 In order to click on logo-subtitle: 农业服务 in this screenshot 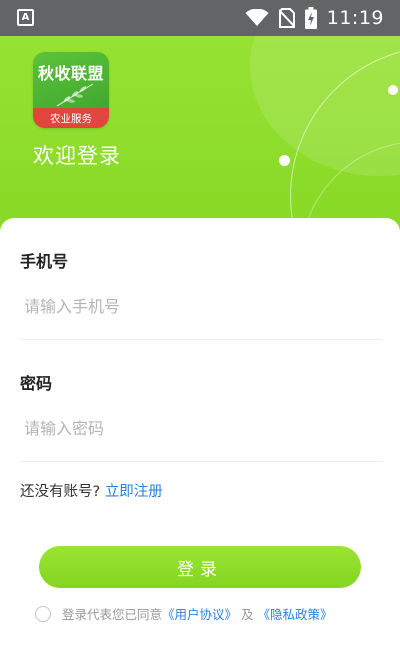, I will do `click(71, 119)`.